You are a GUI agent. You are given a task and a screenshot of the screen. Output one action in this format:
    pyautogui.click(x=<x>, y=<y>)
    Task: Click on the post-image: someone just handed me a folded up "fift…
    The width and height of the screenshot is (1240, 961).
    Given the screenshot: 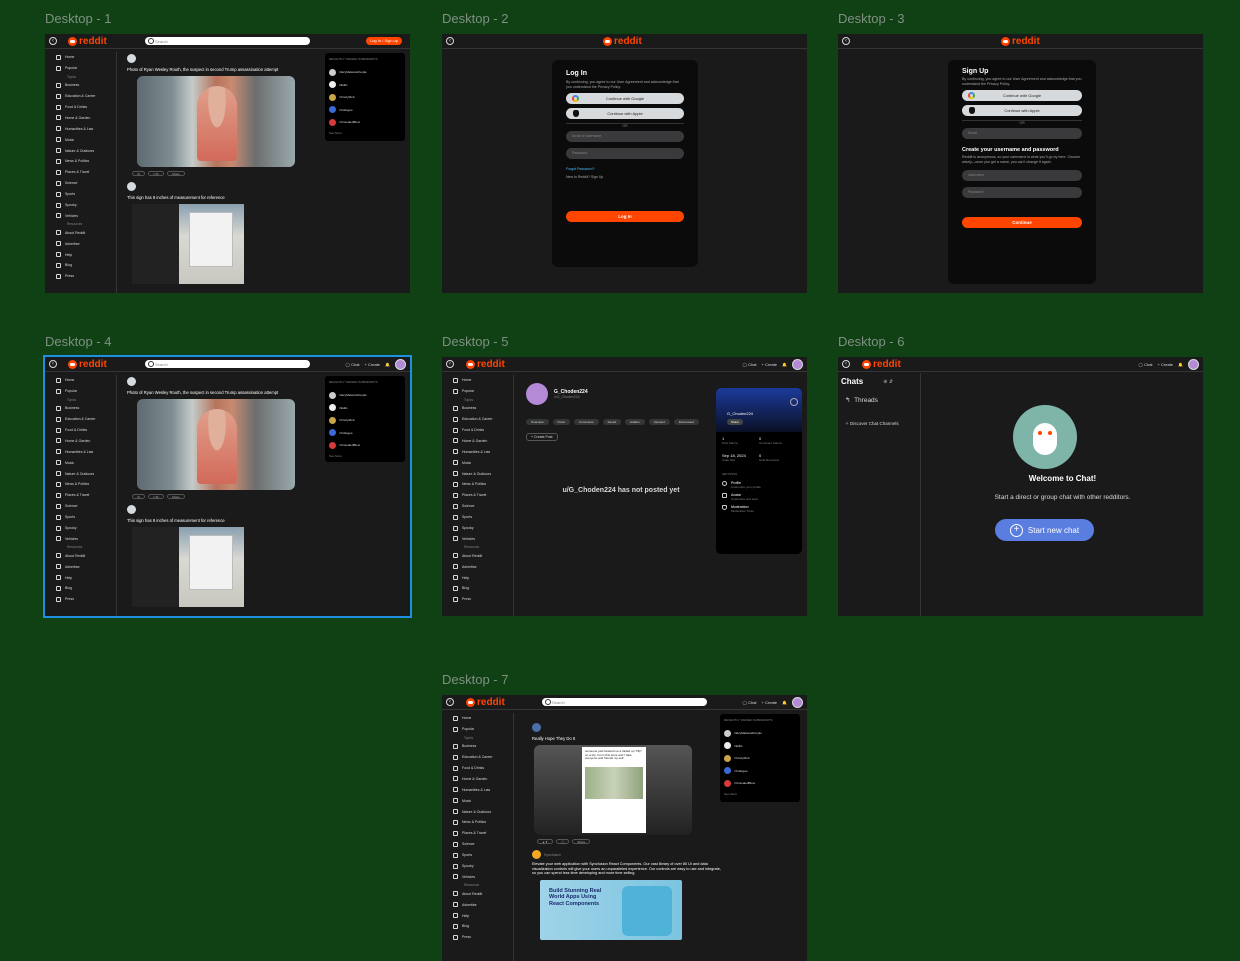 What is the action you would take?
    pyautogui.click(x=613, y=790)
    